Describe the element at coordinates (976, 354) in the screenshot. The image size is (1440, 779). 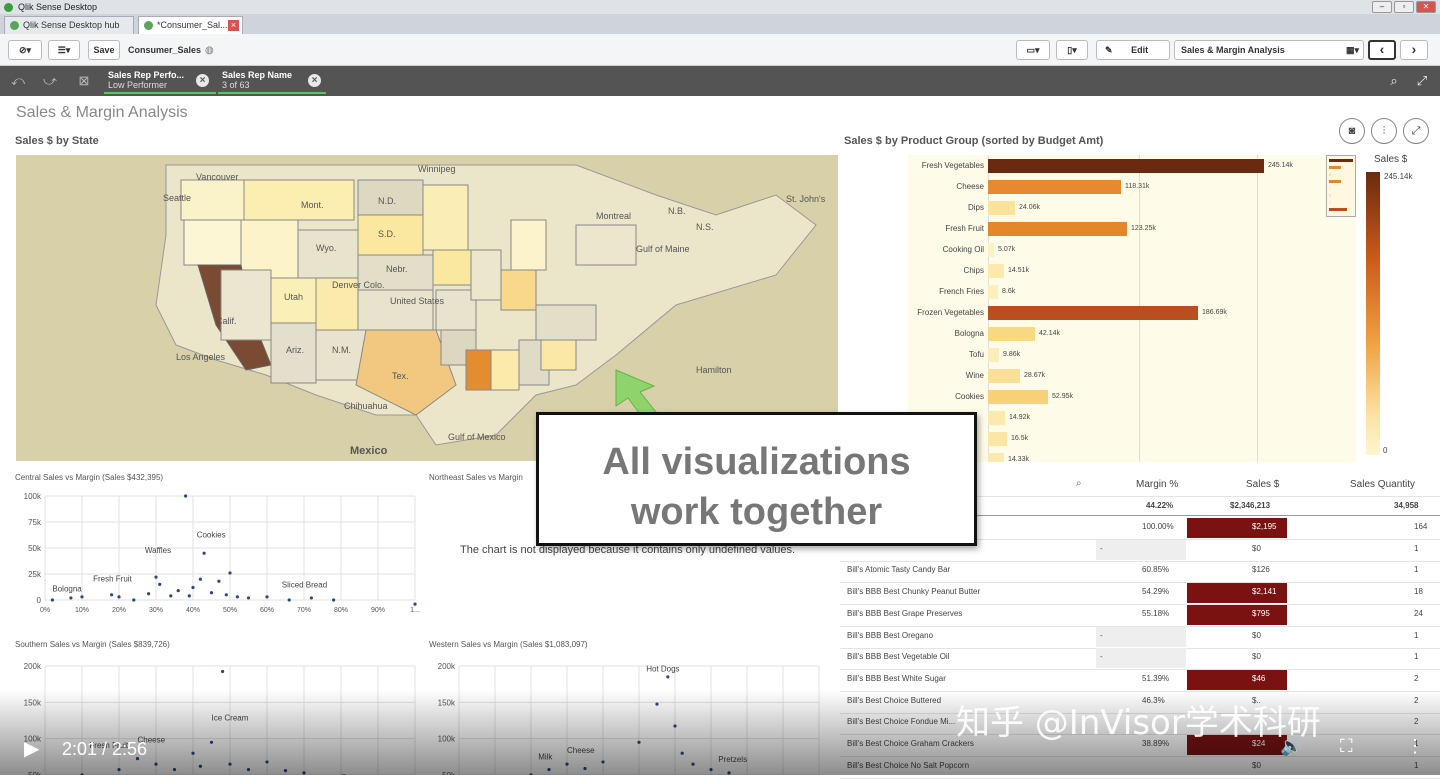
I see `bar-label: Tofu` at that location.